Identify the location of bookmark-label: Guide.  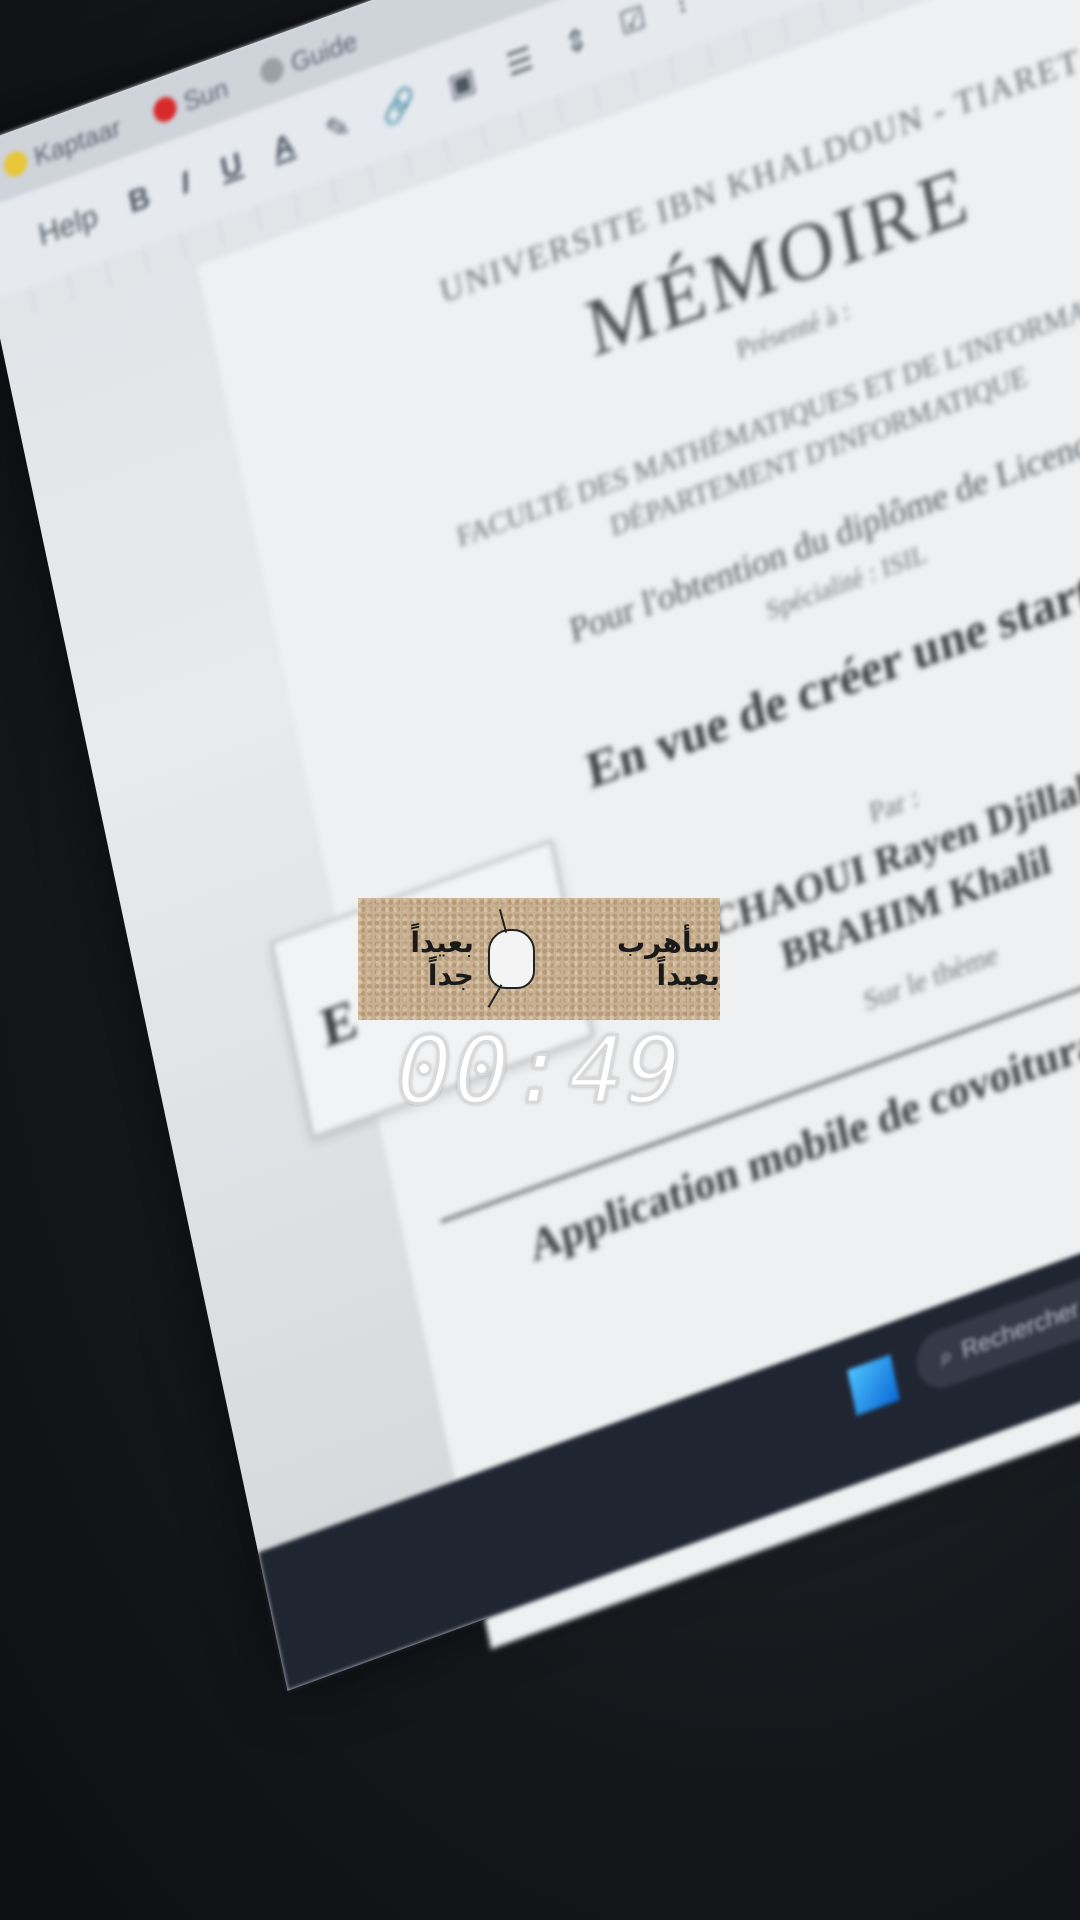
(323, 51).